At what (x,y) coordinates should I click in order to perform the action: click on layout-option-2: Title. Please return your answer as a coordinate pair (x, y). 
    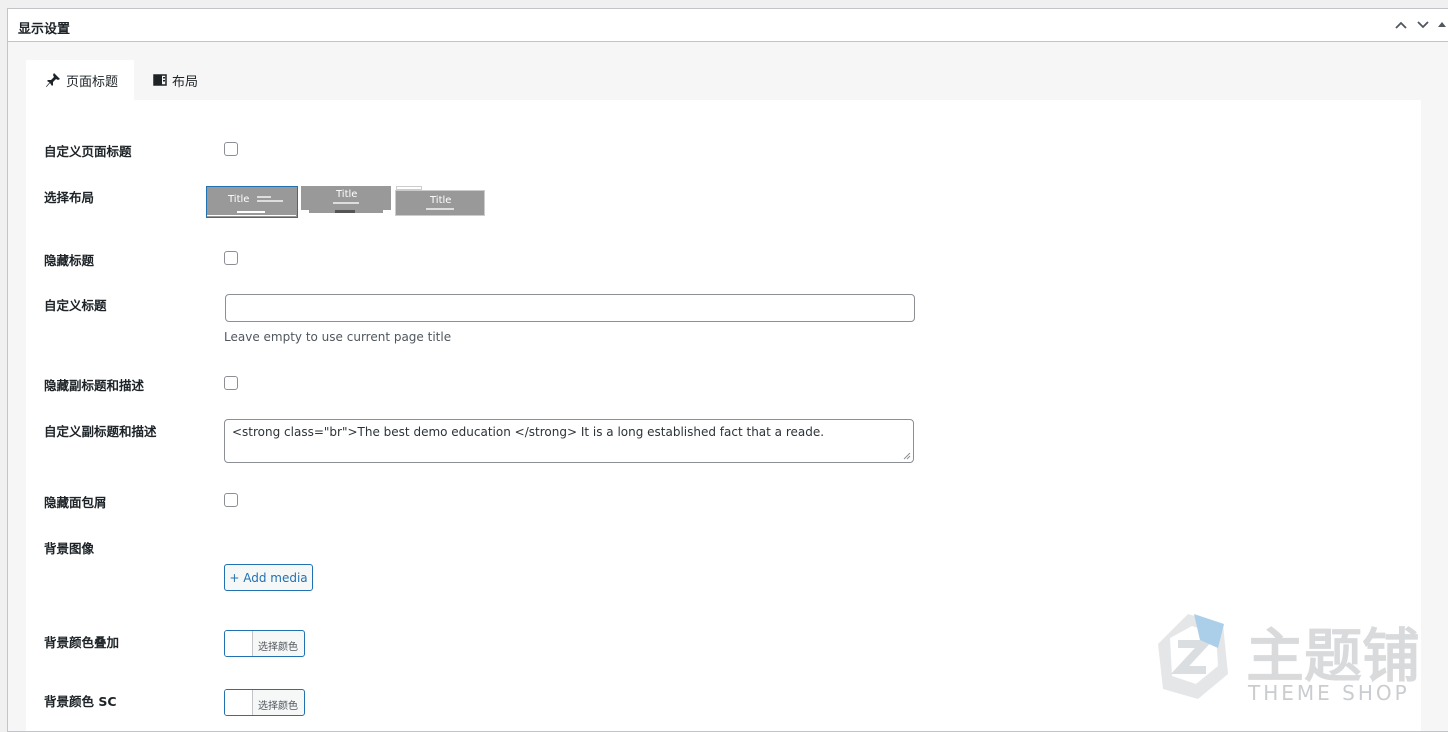
    Looking at the image, I should click on (346, 201).